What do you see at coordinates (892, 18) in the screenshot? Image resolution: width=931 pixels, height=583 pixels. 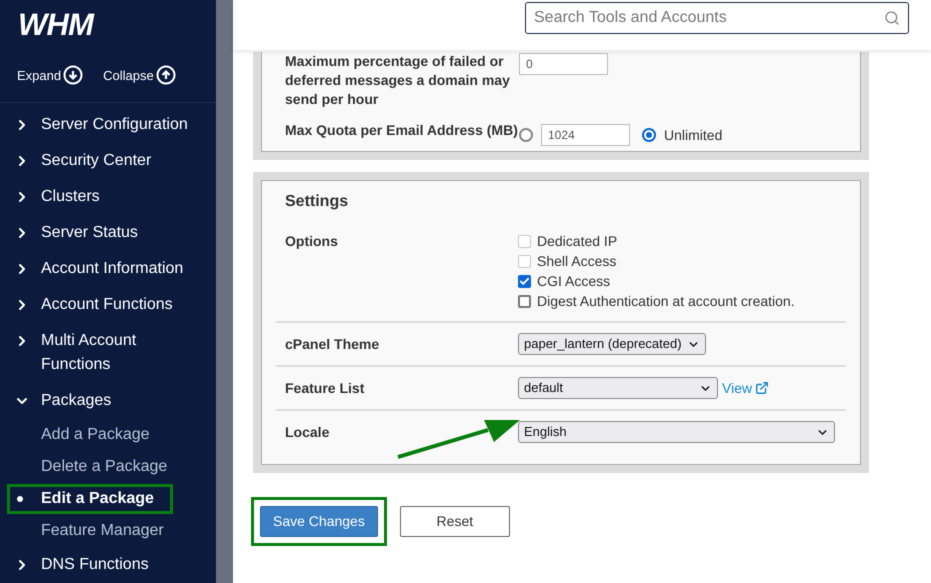 I see `search-icon` at bounding box center [892, 18].